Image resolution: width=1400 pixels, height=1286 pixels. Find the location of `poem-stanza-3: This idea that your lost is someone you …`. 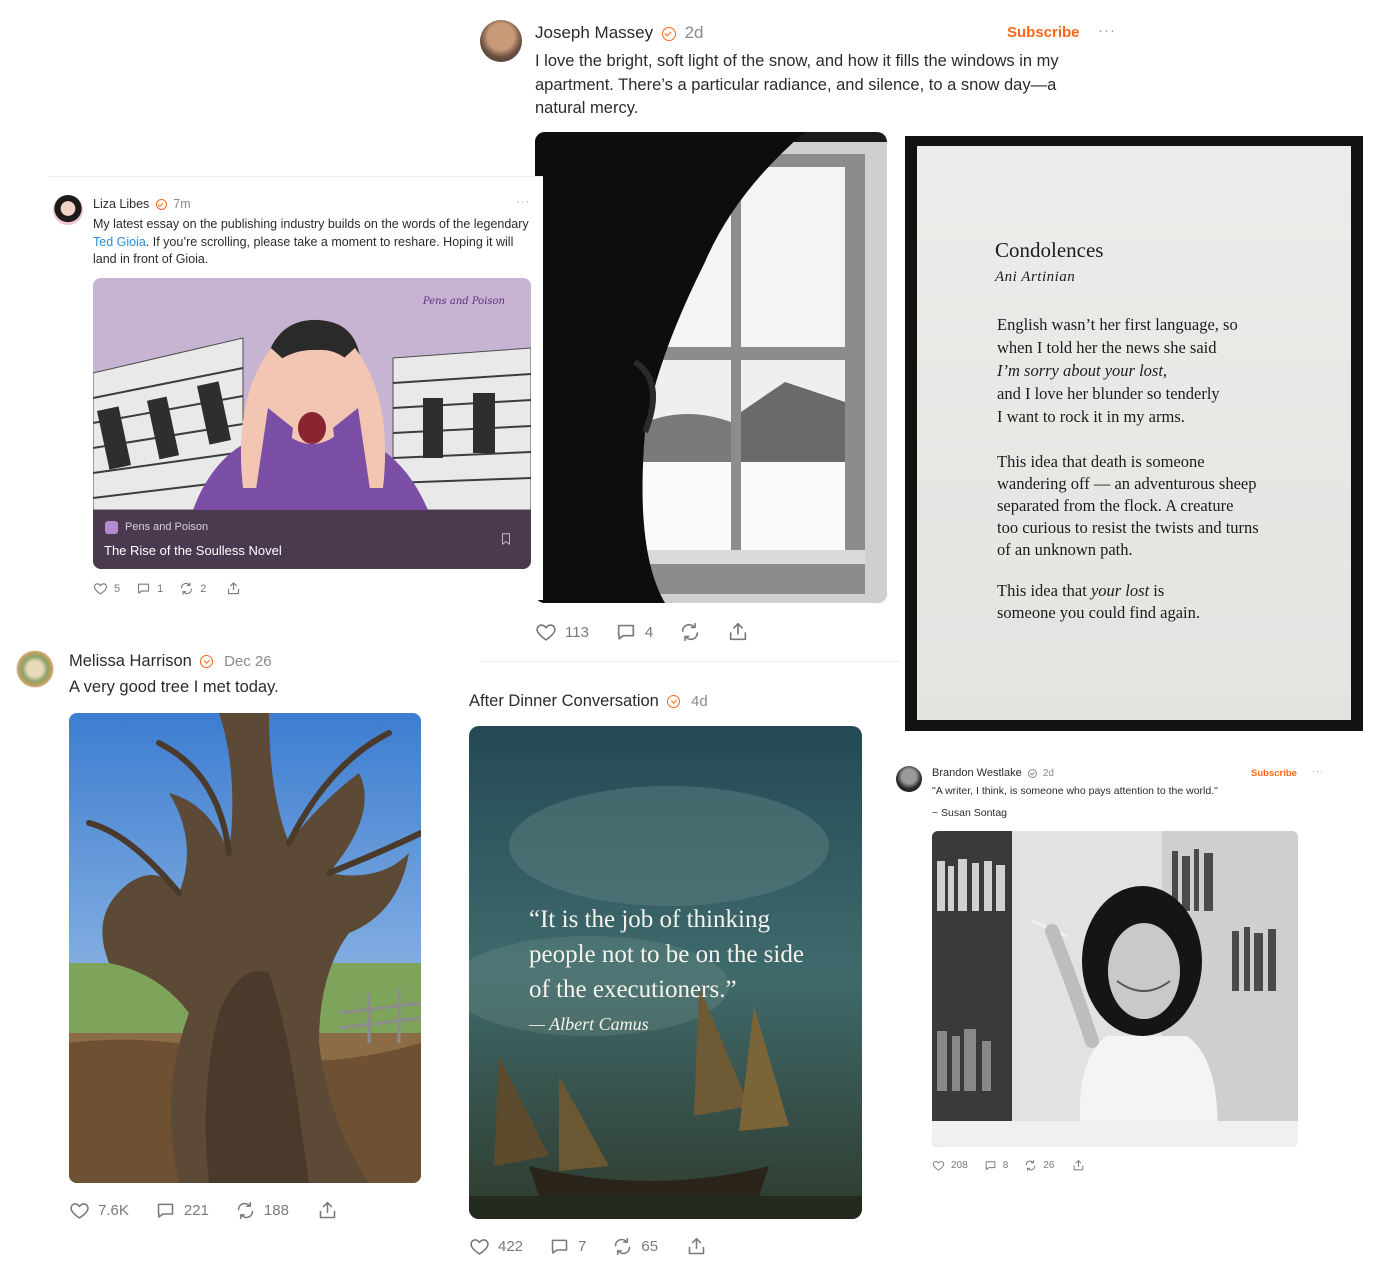

poem-stanza-3: This idea that your lost is someone you … is located at coordinates (1098, 602).